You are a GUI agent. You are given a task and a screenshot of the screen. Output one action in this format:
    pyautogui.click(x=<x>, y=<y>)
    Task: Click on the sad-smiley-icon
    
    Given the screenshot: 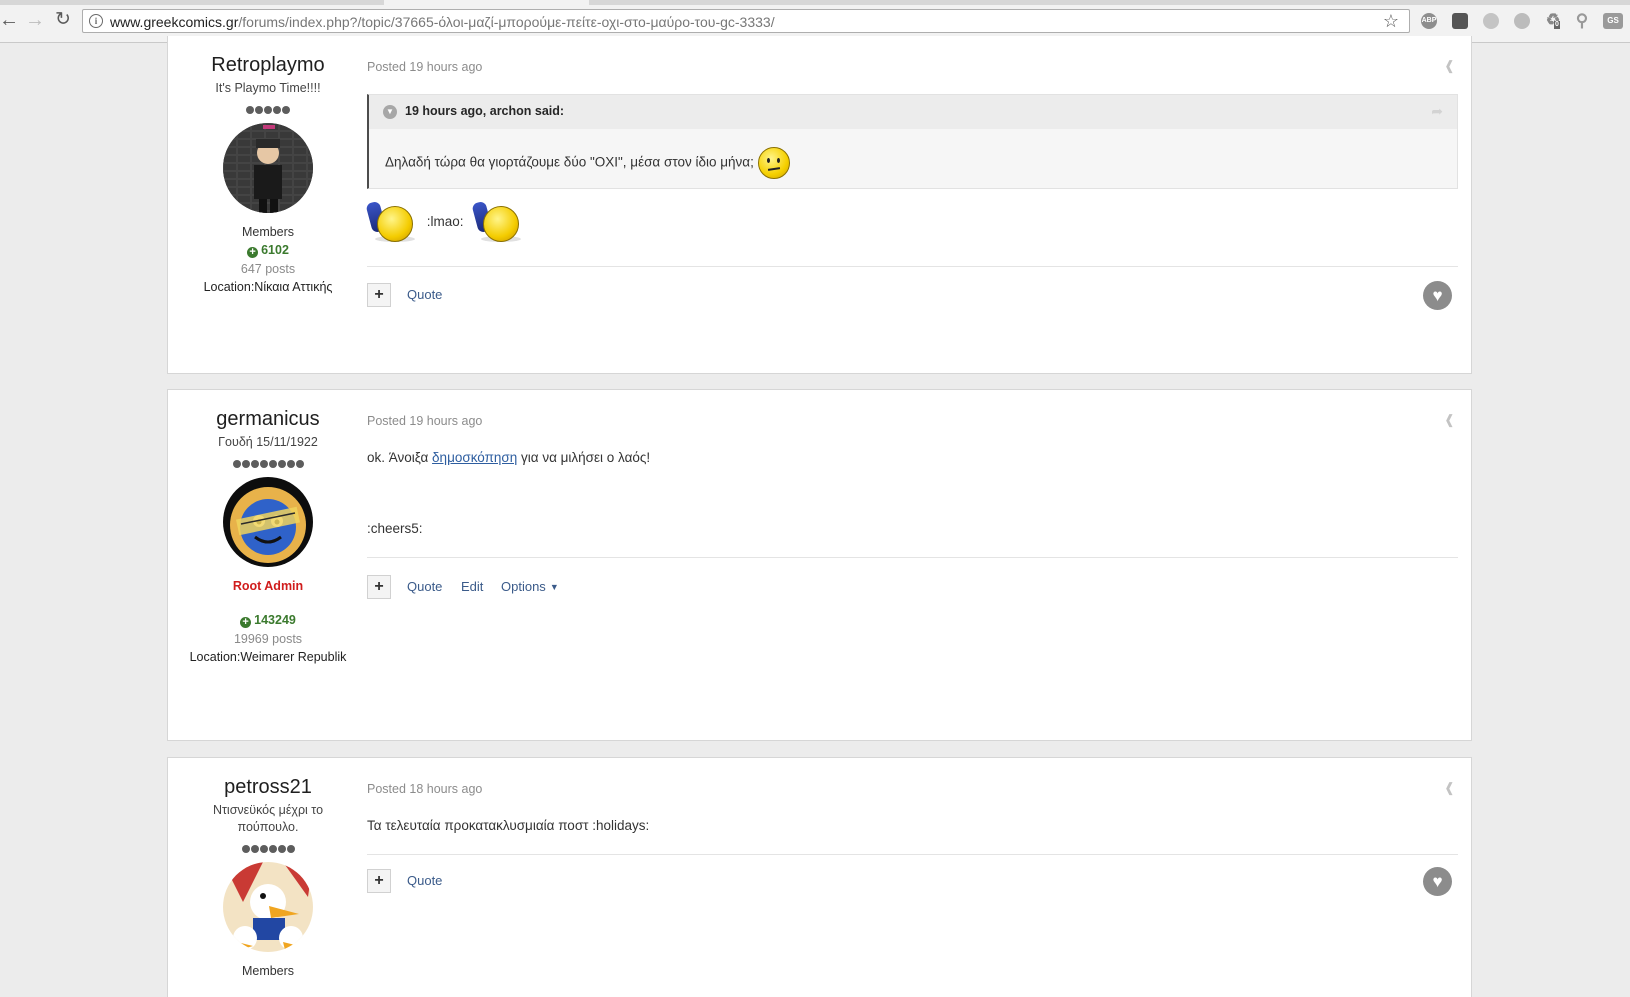 What is the action you would take?
    pyautogui.click(x=773, y=163)
    